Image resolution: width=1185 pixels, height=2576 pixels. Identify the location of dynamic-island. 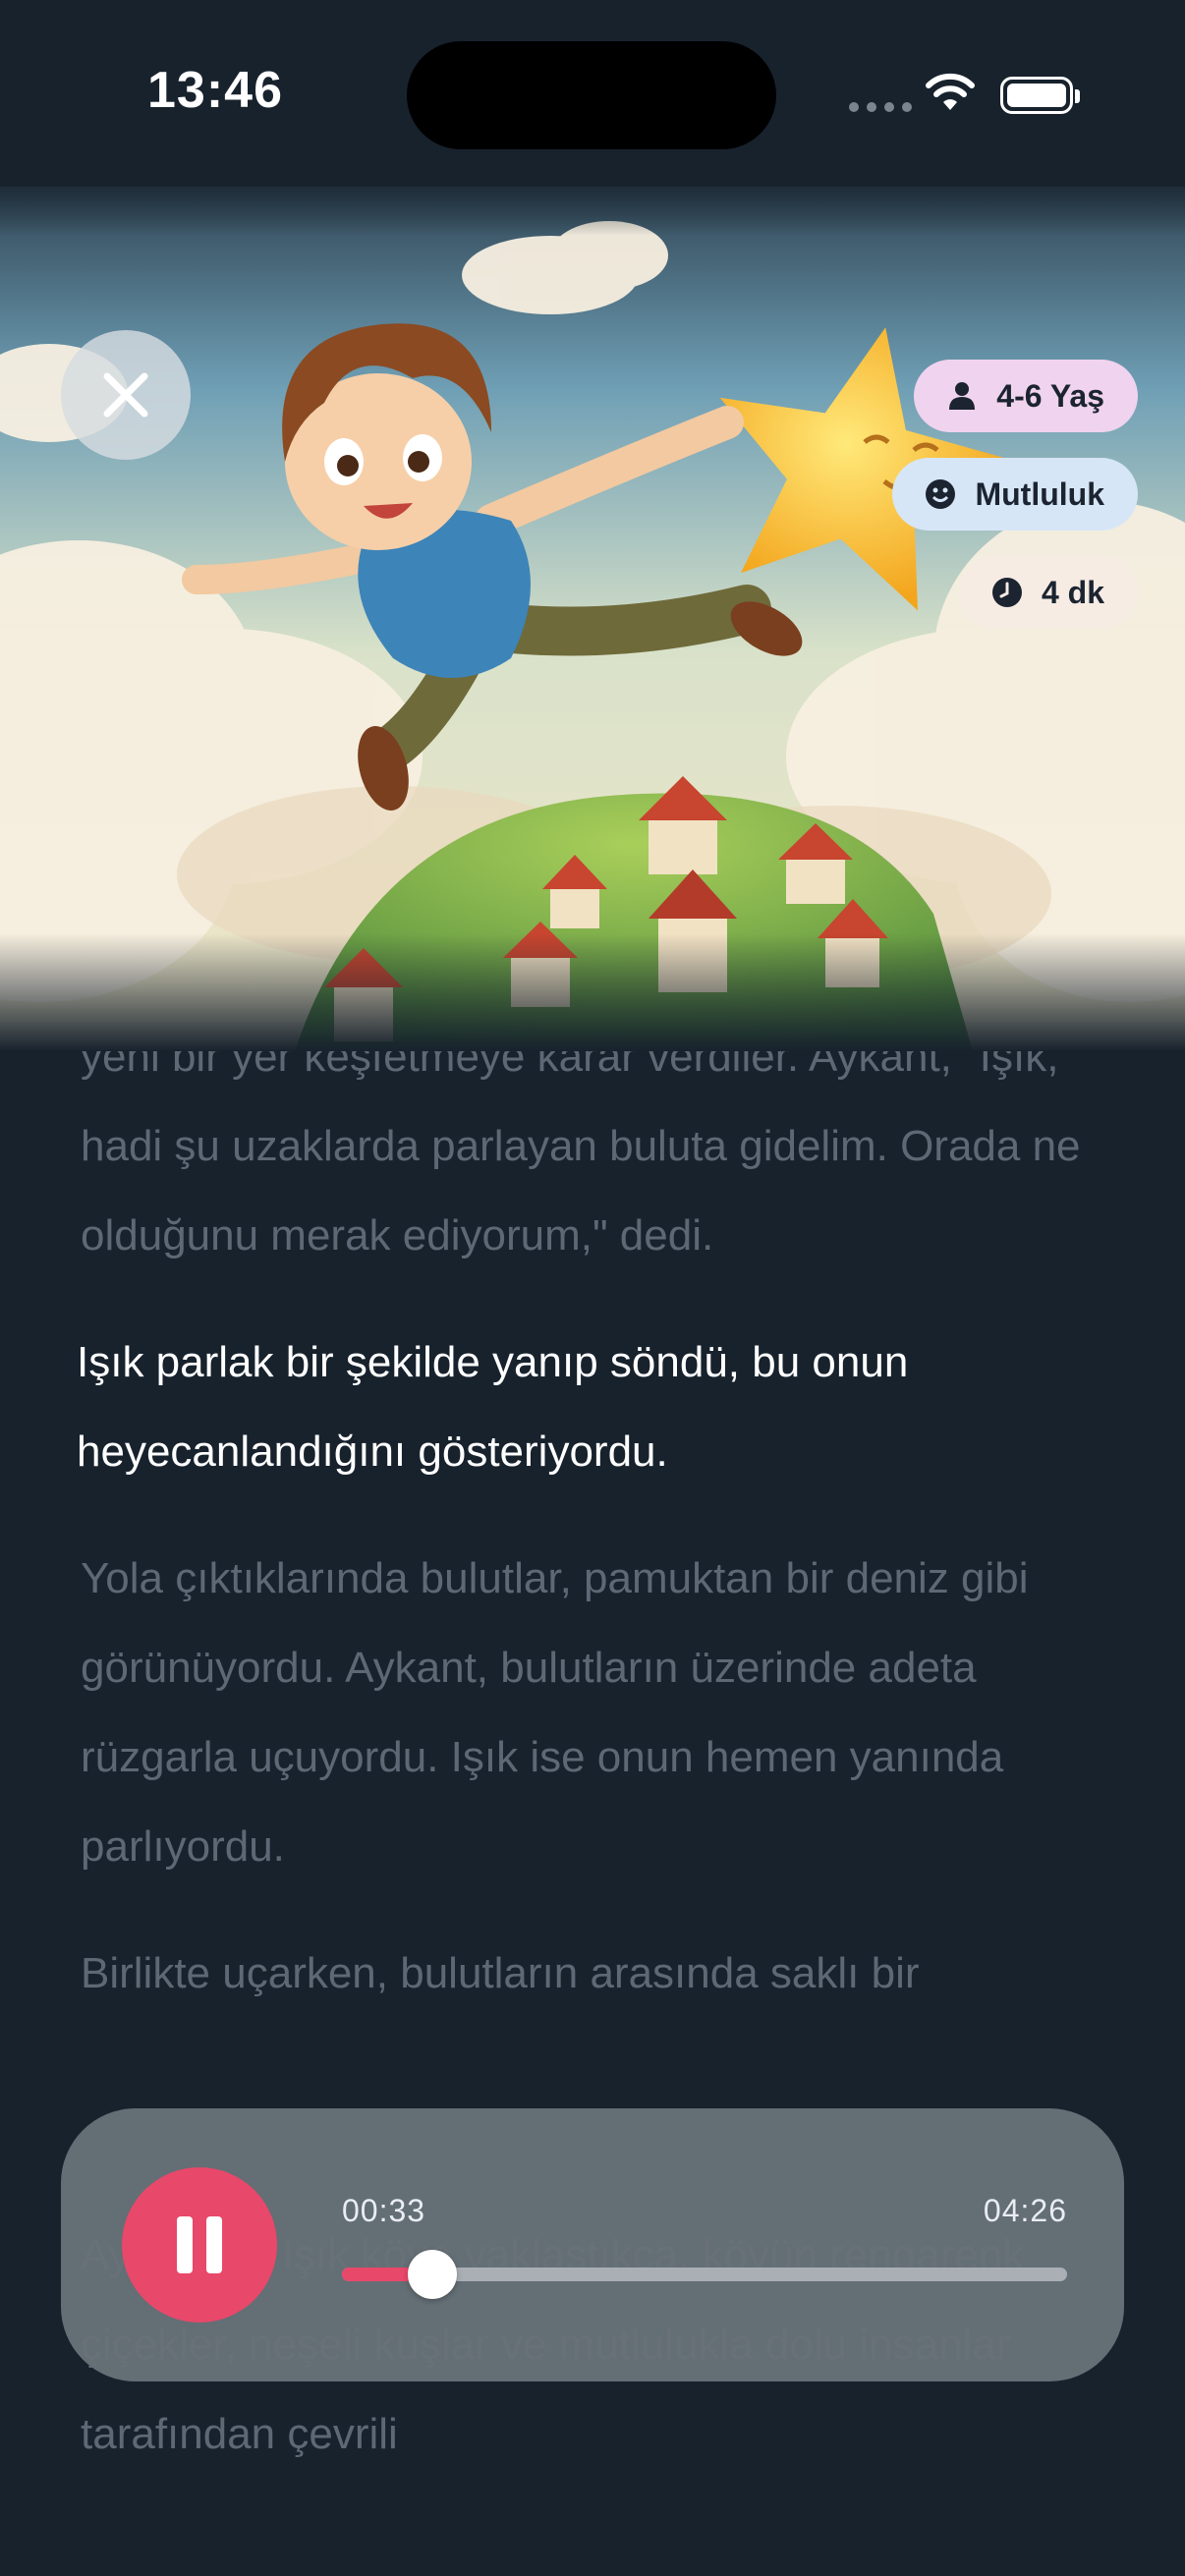
(592, 95).